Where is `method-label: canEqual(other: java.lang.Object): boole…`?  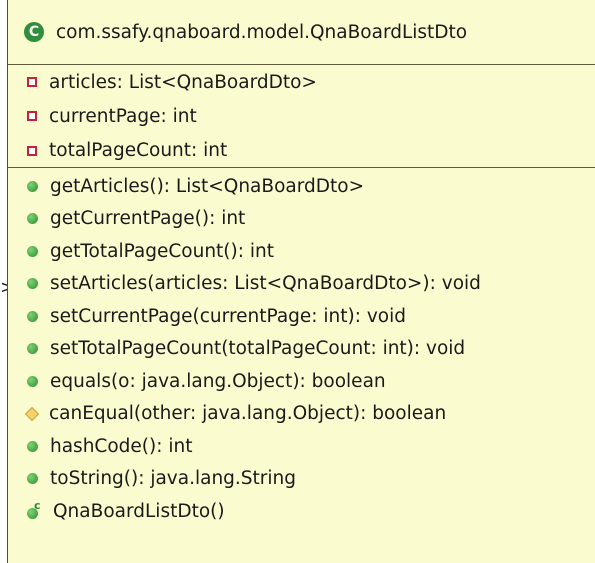 method-label: canEqual(other: java.lang.Object): boole… is located at coordinates (248, 414).